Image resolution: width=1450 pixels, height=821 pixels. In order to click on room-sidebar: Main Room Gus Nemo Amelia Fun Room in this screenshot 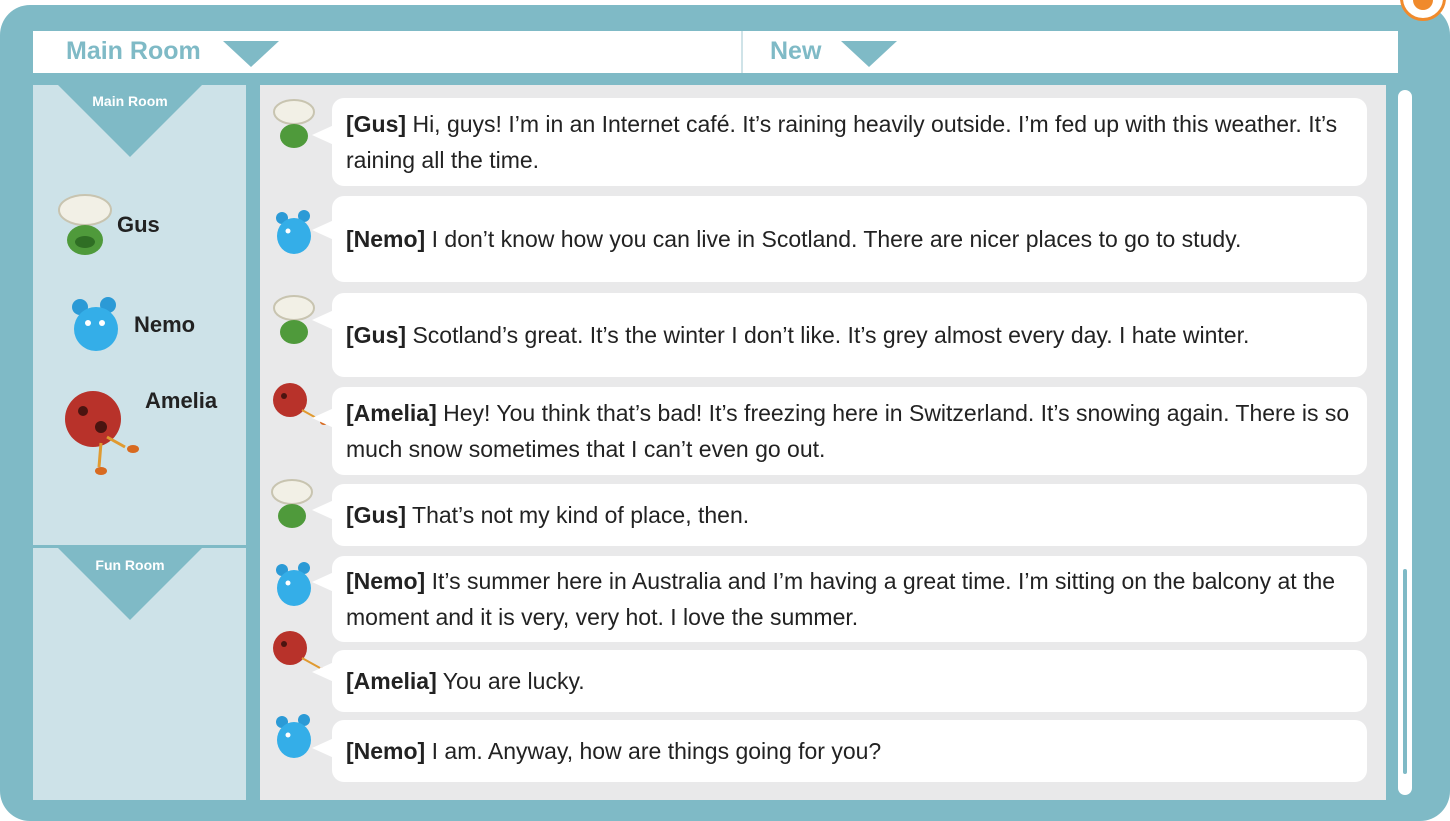, I will do `click(139, 442)`.